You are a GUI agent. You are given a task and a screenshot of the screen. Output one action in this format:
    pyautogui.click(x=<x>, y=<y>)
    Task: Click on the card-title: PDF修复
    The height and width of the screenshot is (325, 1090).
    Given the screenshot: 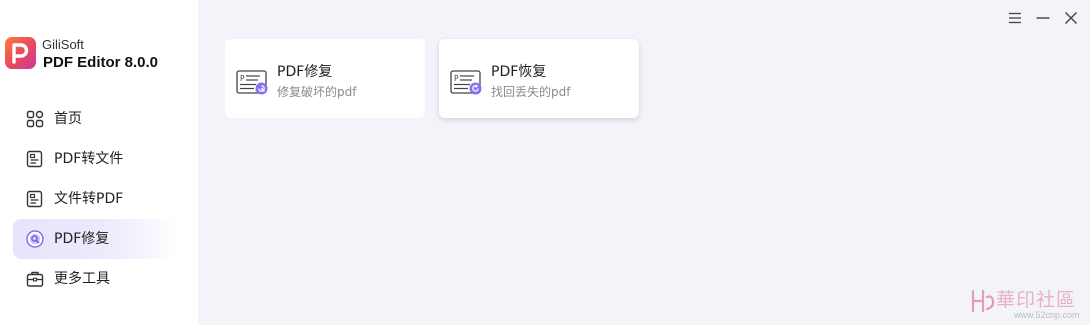 What is the action you would take?
    pyautogui.click(x=305, y=72)
    